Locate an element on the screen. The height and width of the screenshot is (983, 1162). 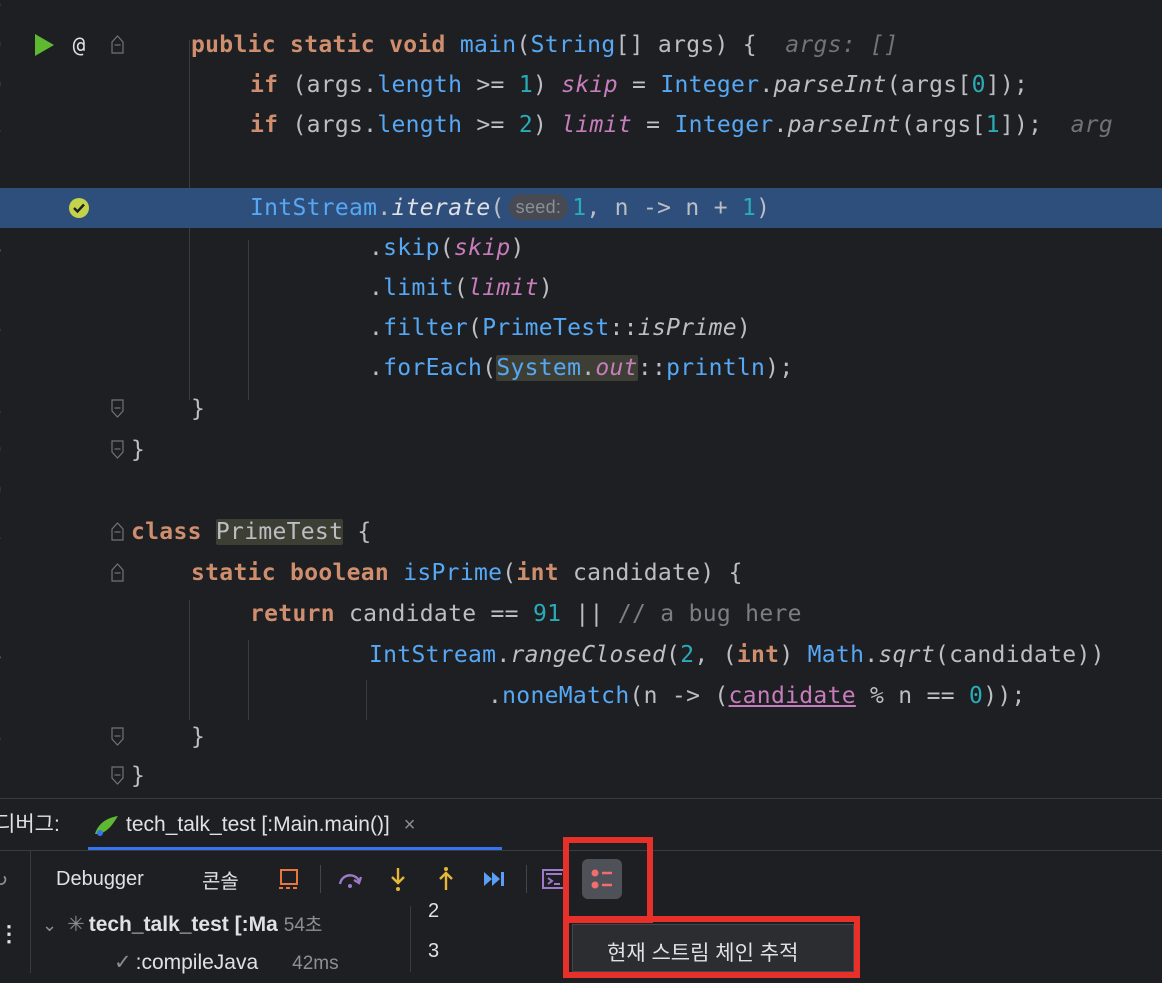
step-over-icon is located at coordinates (350, 879).